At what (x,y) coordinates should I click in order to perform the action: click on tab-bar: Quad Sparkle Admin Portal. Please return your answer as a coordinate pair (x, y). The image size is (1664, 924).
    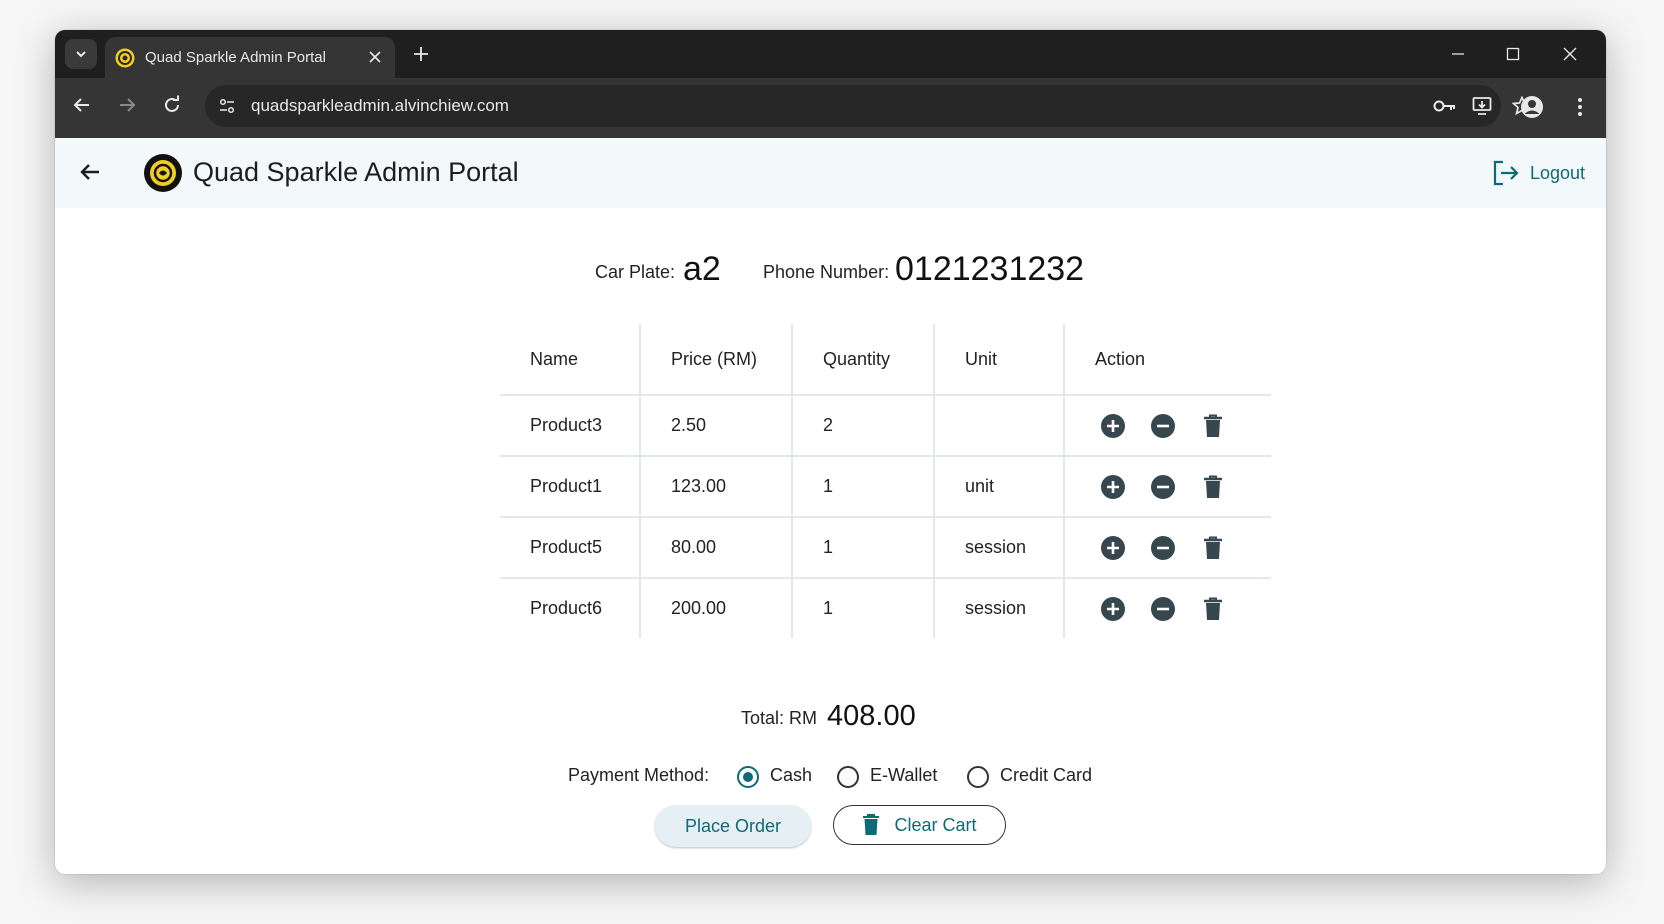
    Looking at the image, I should click on (830, 54).